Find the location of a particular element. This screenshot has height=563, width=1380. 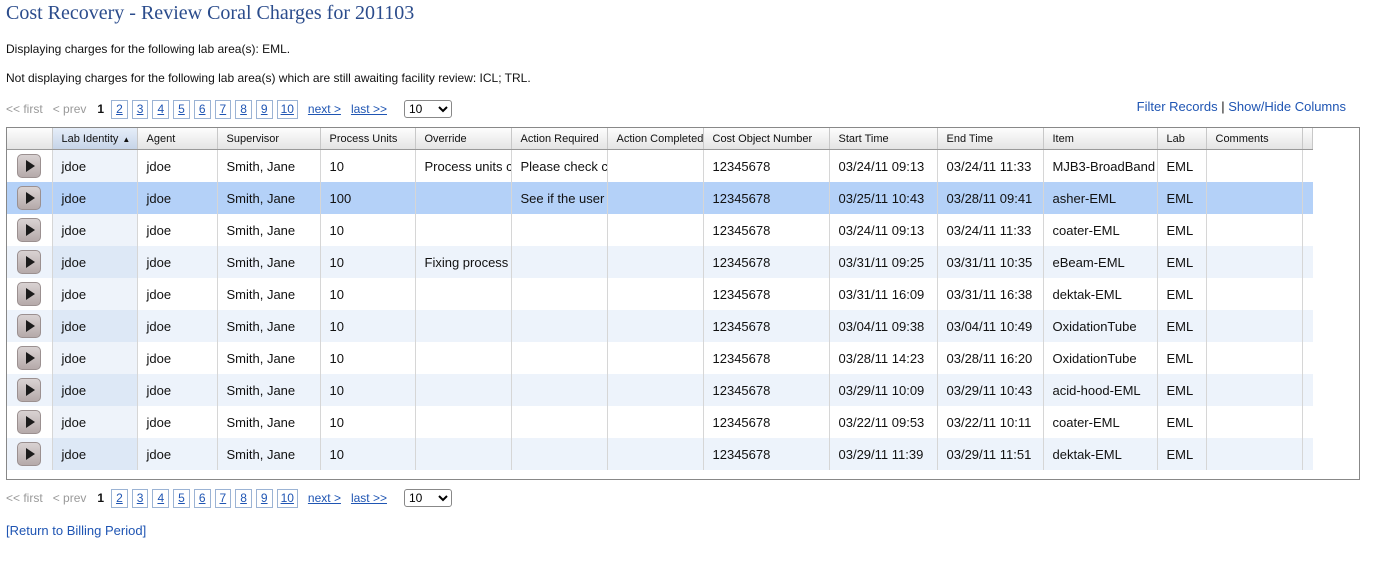

column-header-comments: Comments is located at coordinates (1254, 139).